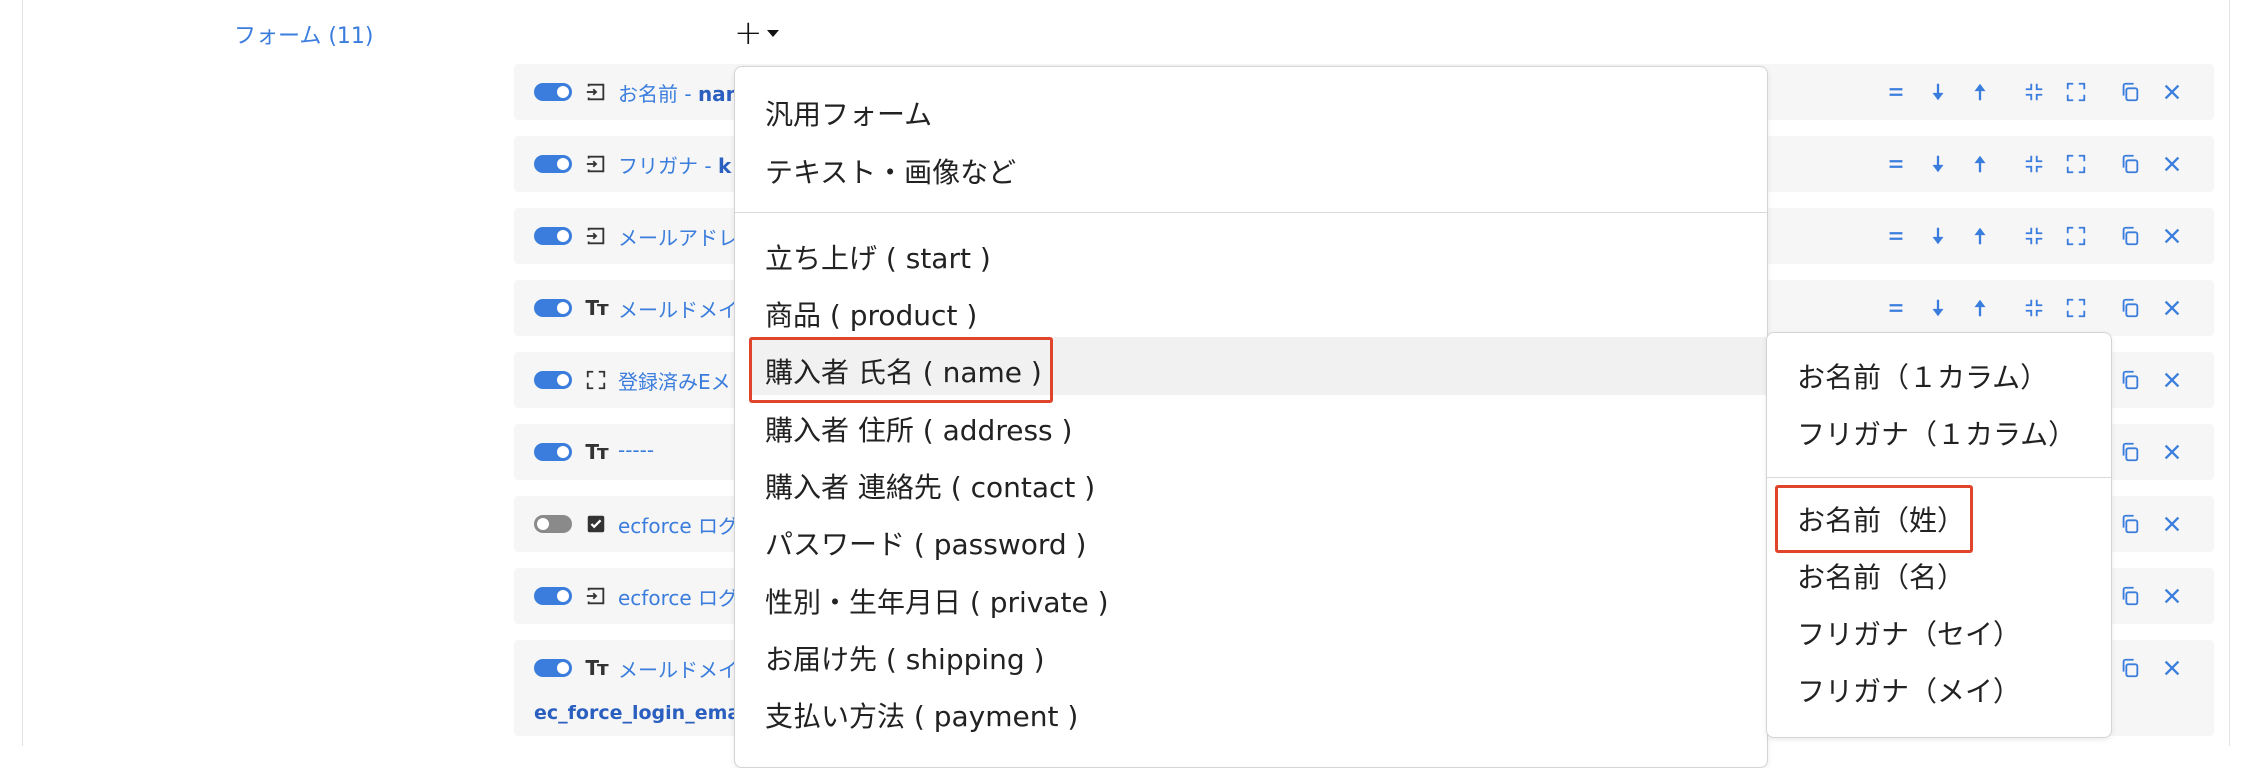  I want to click on highlight-box-name, so click(901, 370).